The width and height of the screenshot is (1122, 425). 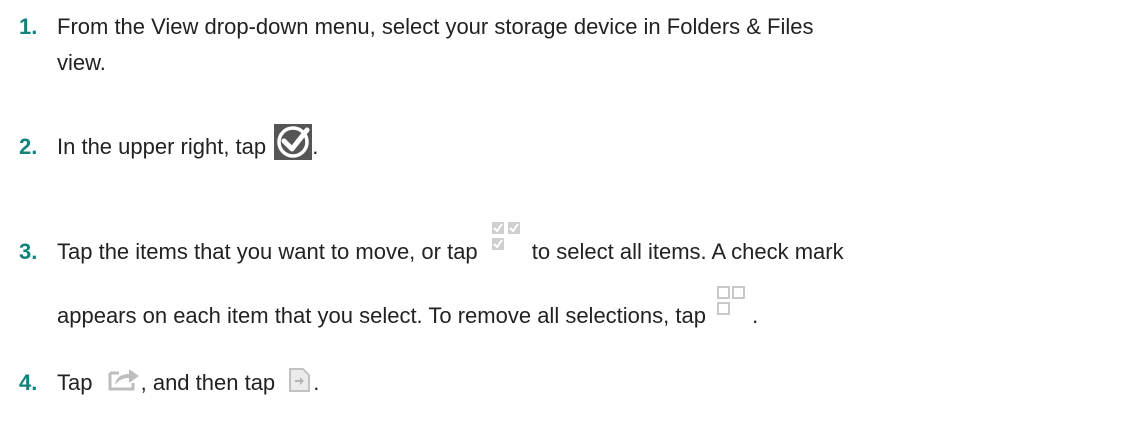 I want to click on step-number: 1., so click(x=28, y=26).